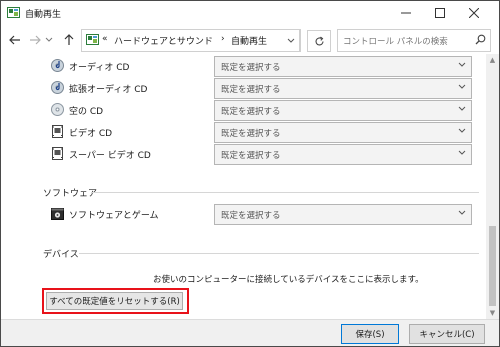 The height and width of the screenshot is (347, 500). What do you see at coordinates (57, 213) in the screenshot?
I see `software-games-icon` at bounding box center [57, 213].